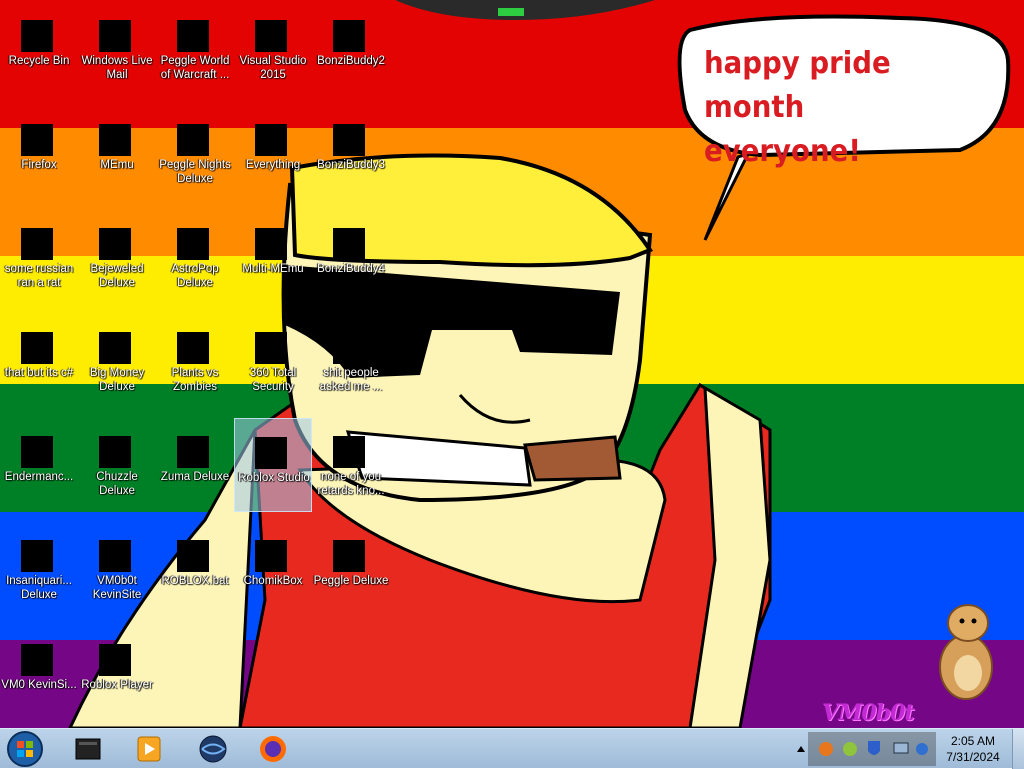 The image size is (1024, 769). What do you see at coordinates (117, 569) in the screenshot?
I see `desktop-icon: VM0b0t KevinSite` at bounding box center [117, 569].